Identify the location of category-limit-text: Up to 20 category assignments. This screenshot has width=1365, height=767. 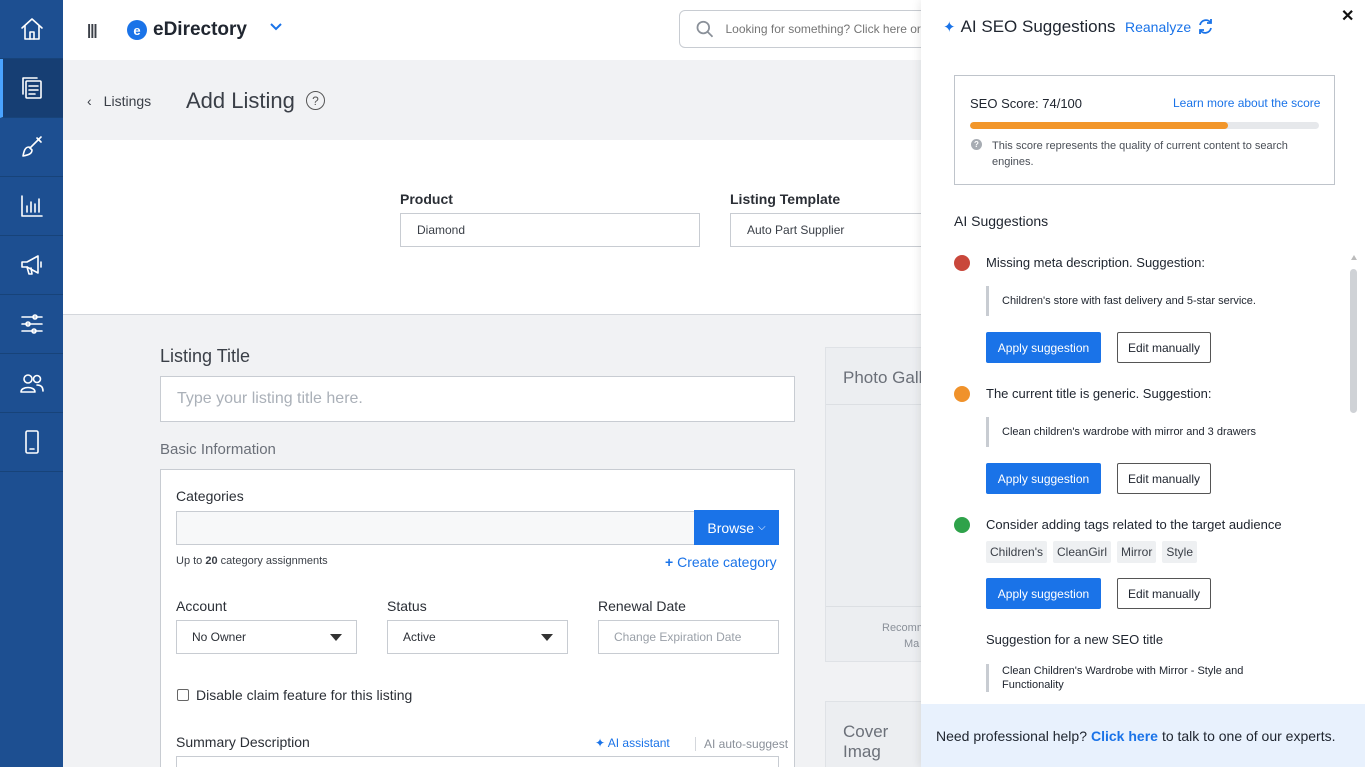
(252, 561).